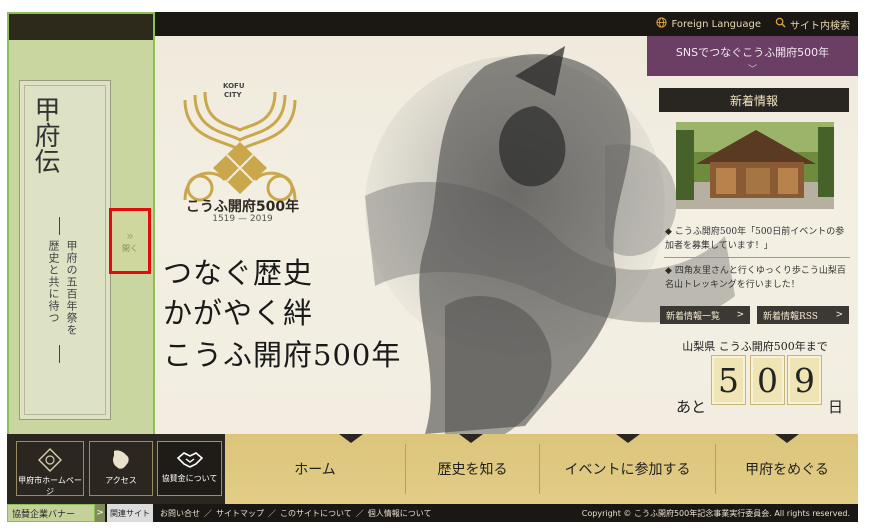 The width and height of the screenshot is (869, 532). I want to click on kofuden-subtitle-1: 甲府の五百年祭を, so click(71, 288).